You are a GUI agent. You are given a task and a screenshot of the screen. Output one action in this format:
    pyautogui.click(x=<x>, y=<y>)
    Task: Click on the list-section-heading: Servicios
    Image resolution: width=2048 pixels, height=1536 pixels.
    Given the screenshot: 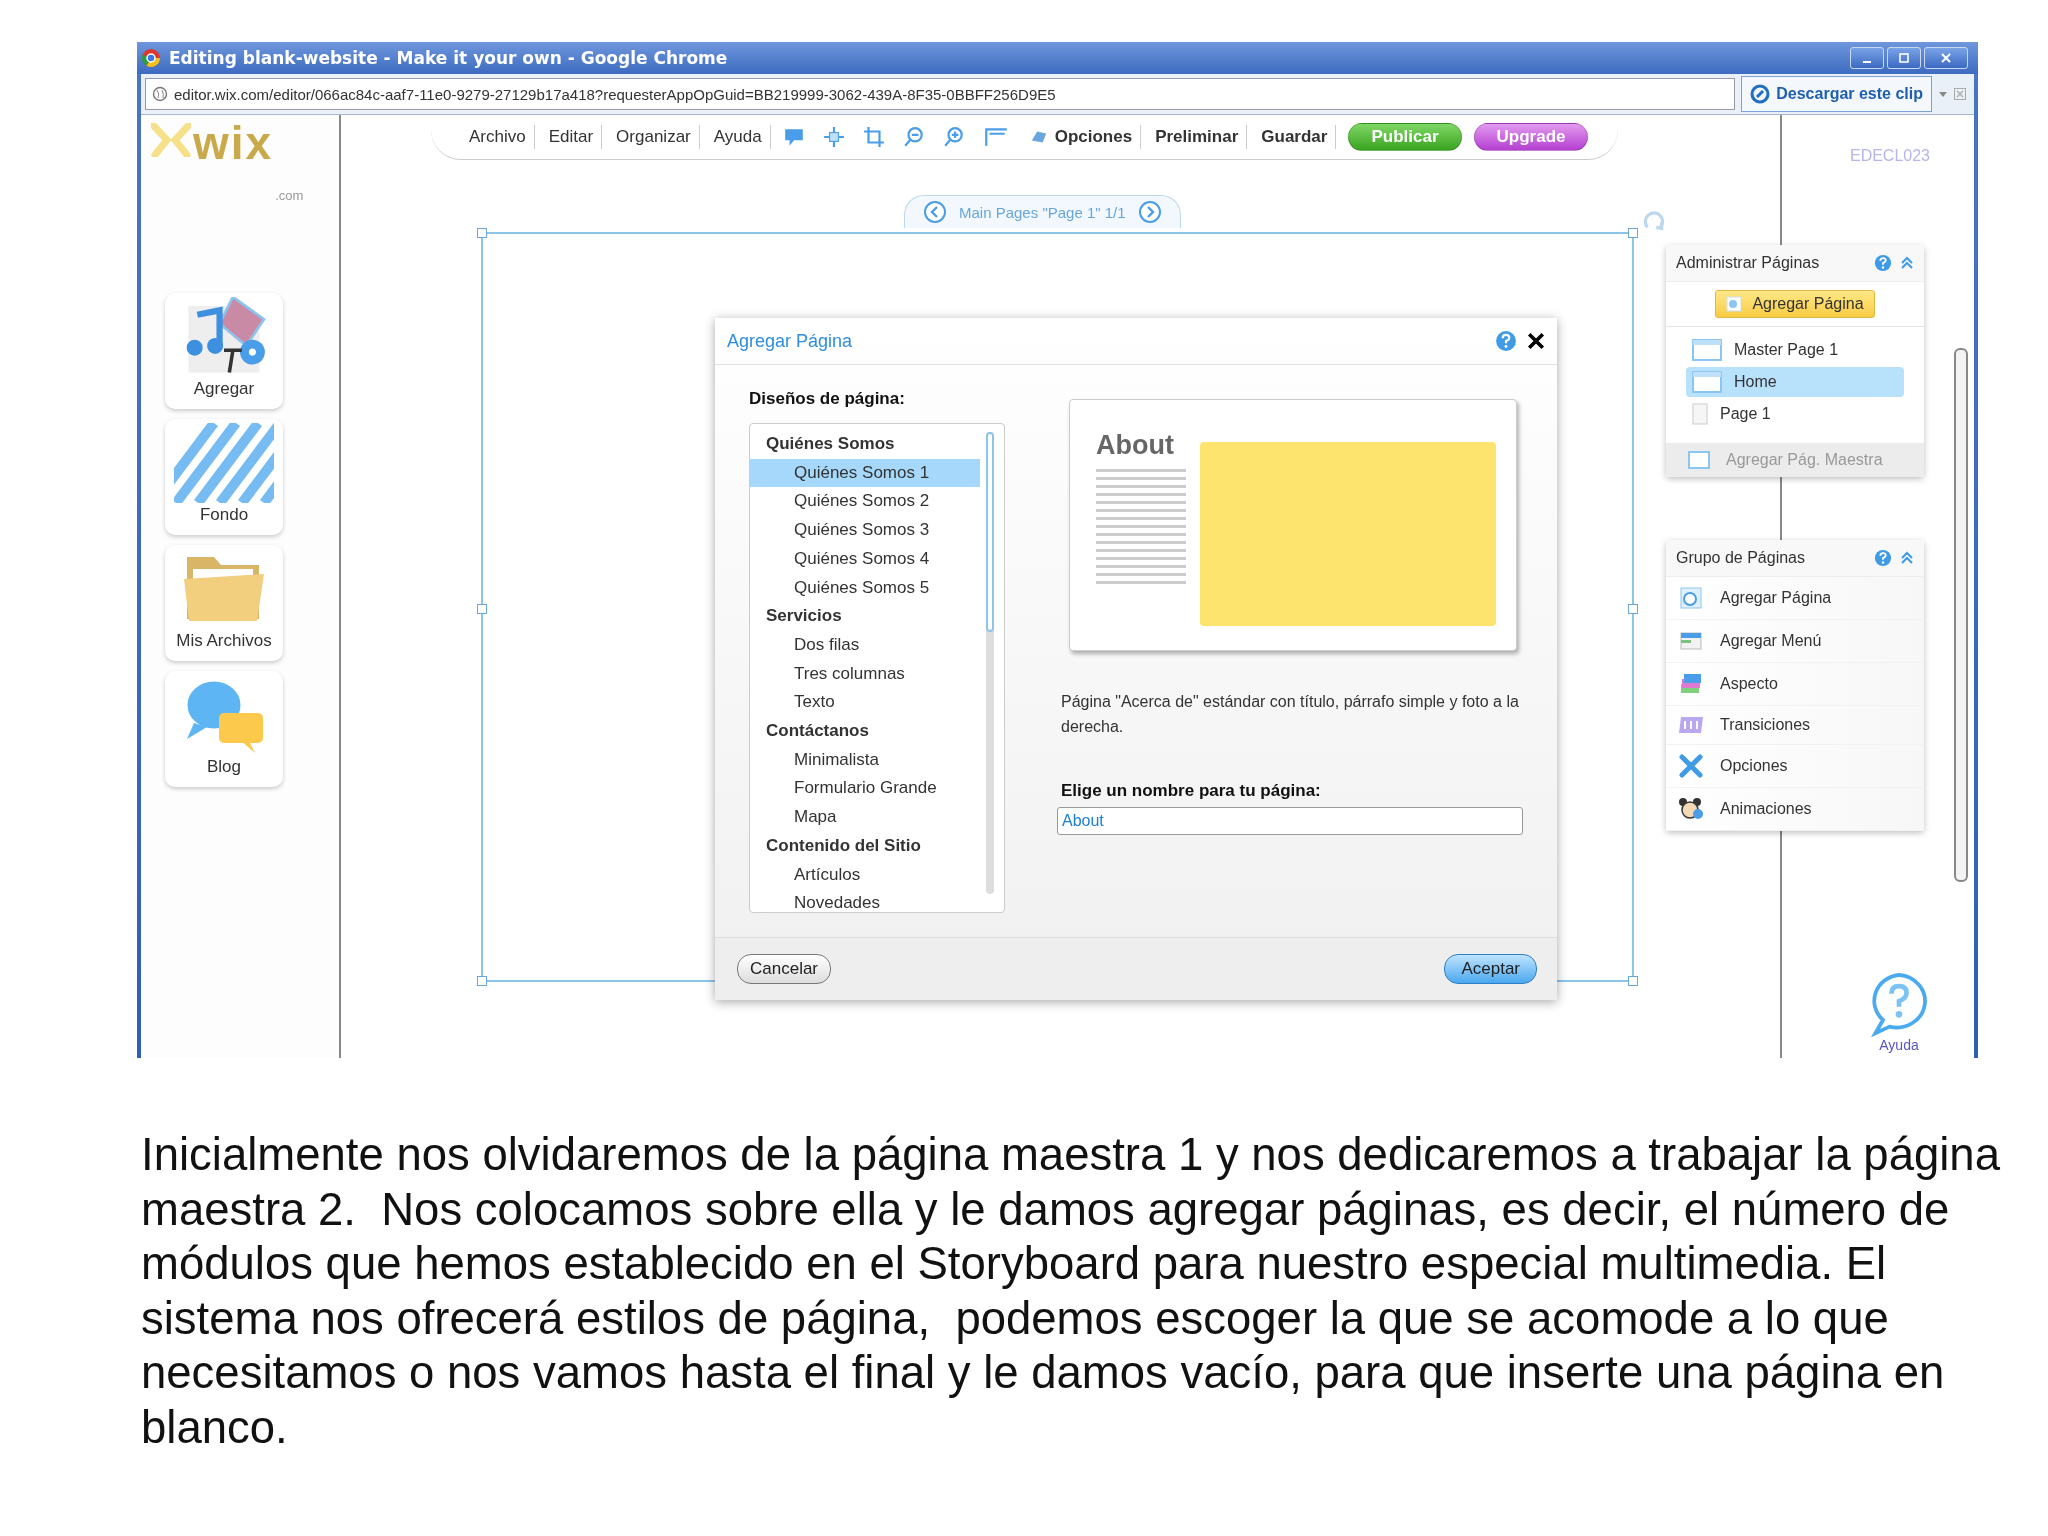 What is the action you would take?
    pyautogui.click(x=804, y=616)
    